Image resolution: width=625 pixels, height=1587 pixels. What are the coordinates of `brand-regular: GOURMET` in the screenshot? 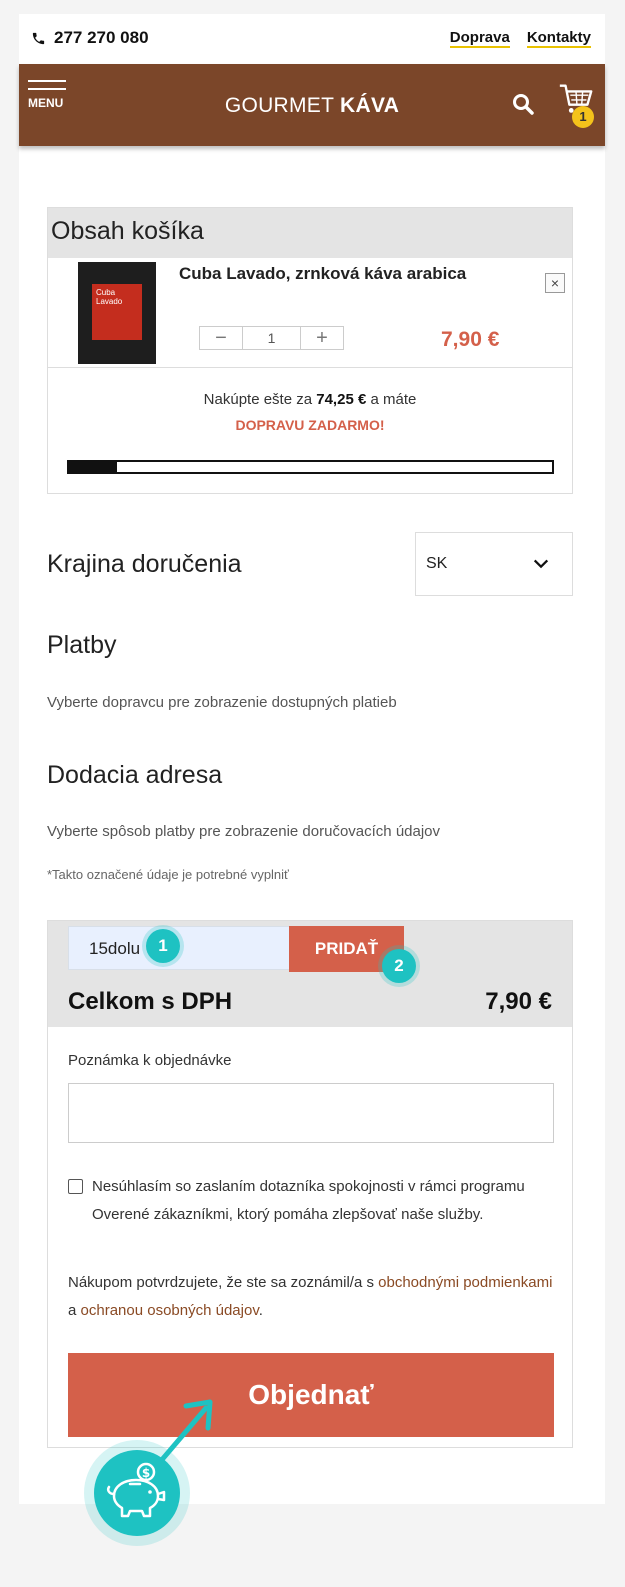 It's located at (279, 105).